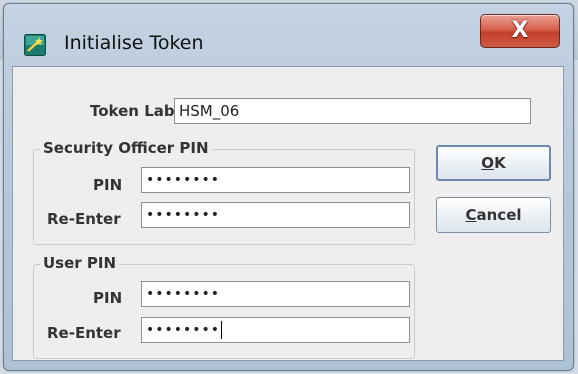 The width and height of the screenshot is (578, 374). Describe the element at coordinates (134, 43) in the screenshot. I see `window-title: Initialise Token` at that location.